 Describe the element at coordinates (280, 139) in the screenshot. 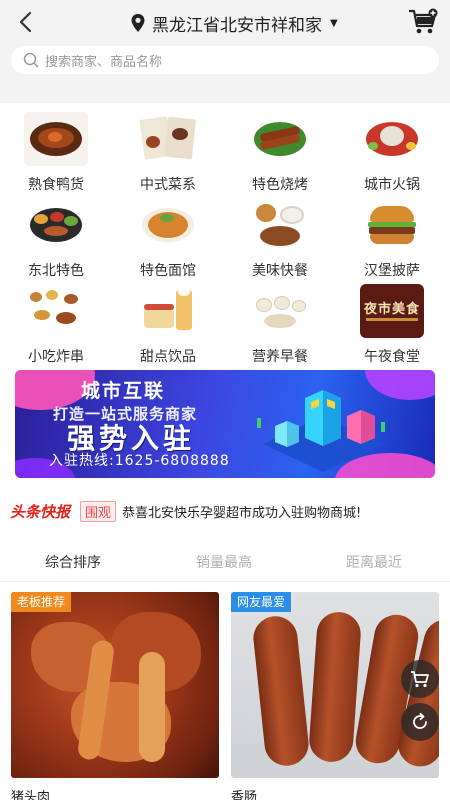

I see `bbq-skewers-icon` at that location.